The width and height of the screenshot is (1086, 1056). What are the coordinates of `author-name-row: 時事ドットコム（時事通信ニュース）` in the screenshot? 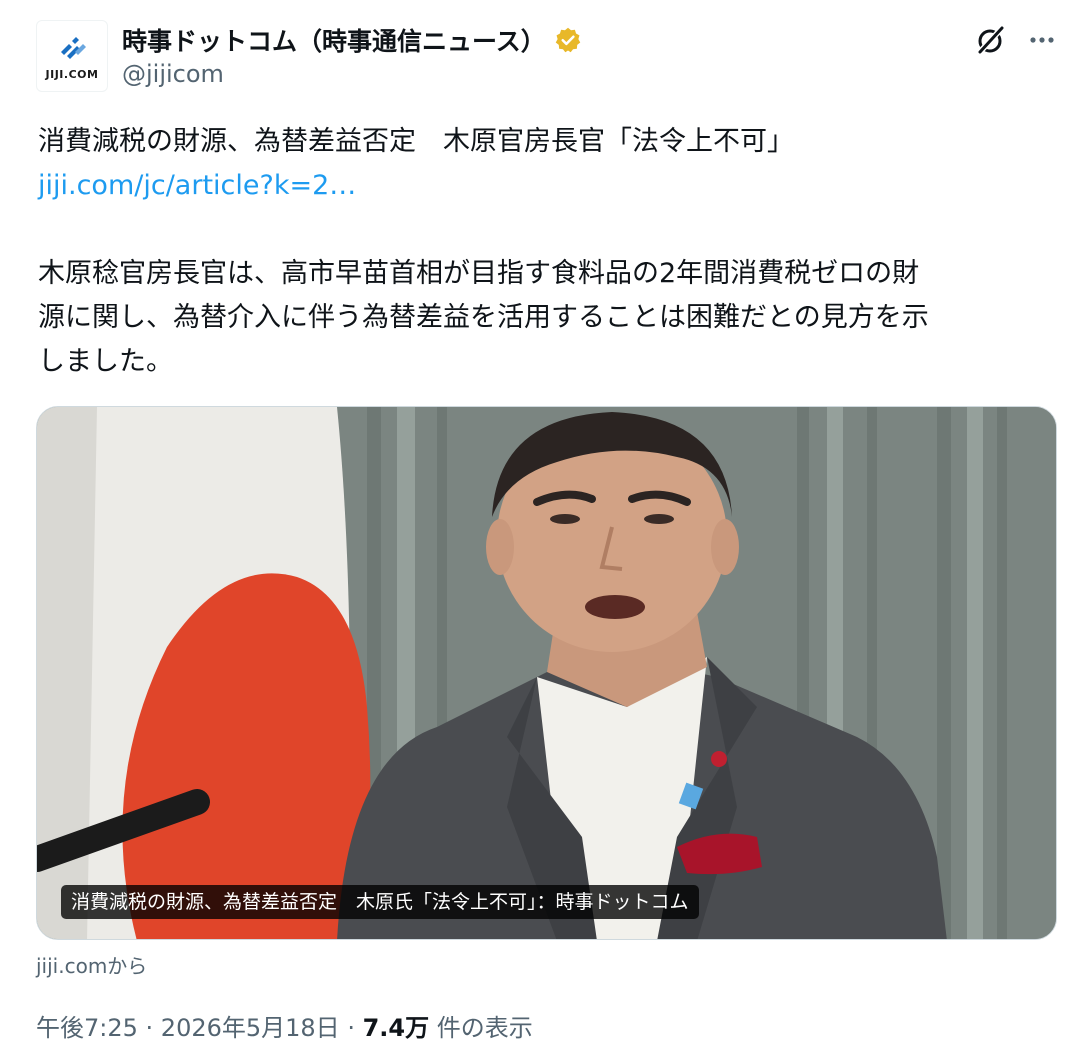 It's located at (352, 40).